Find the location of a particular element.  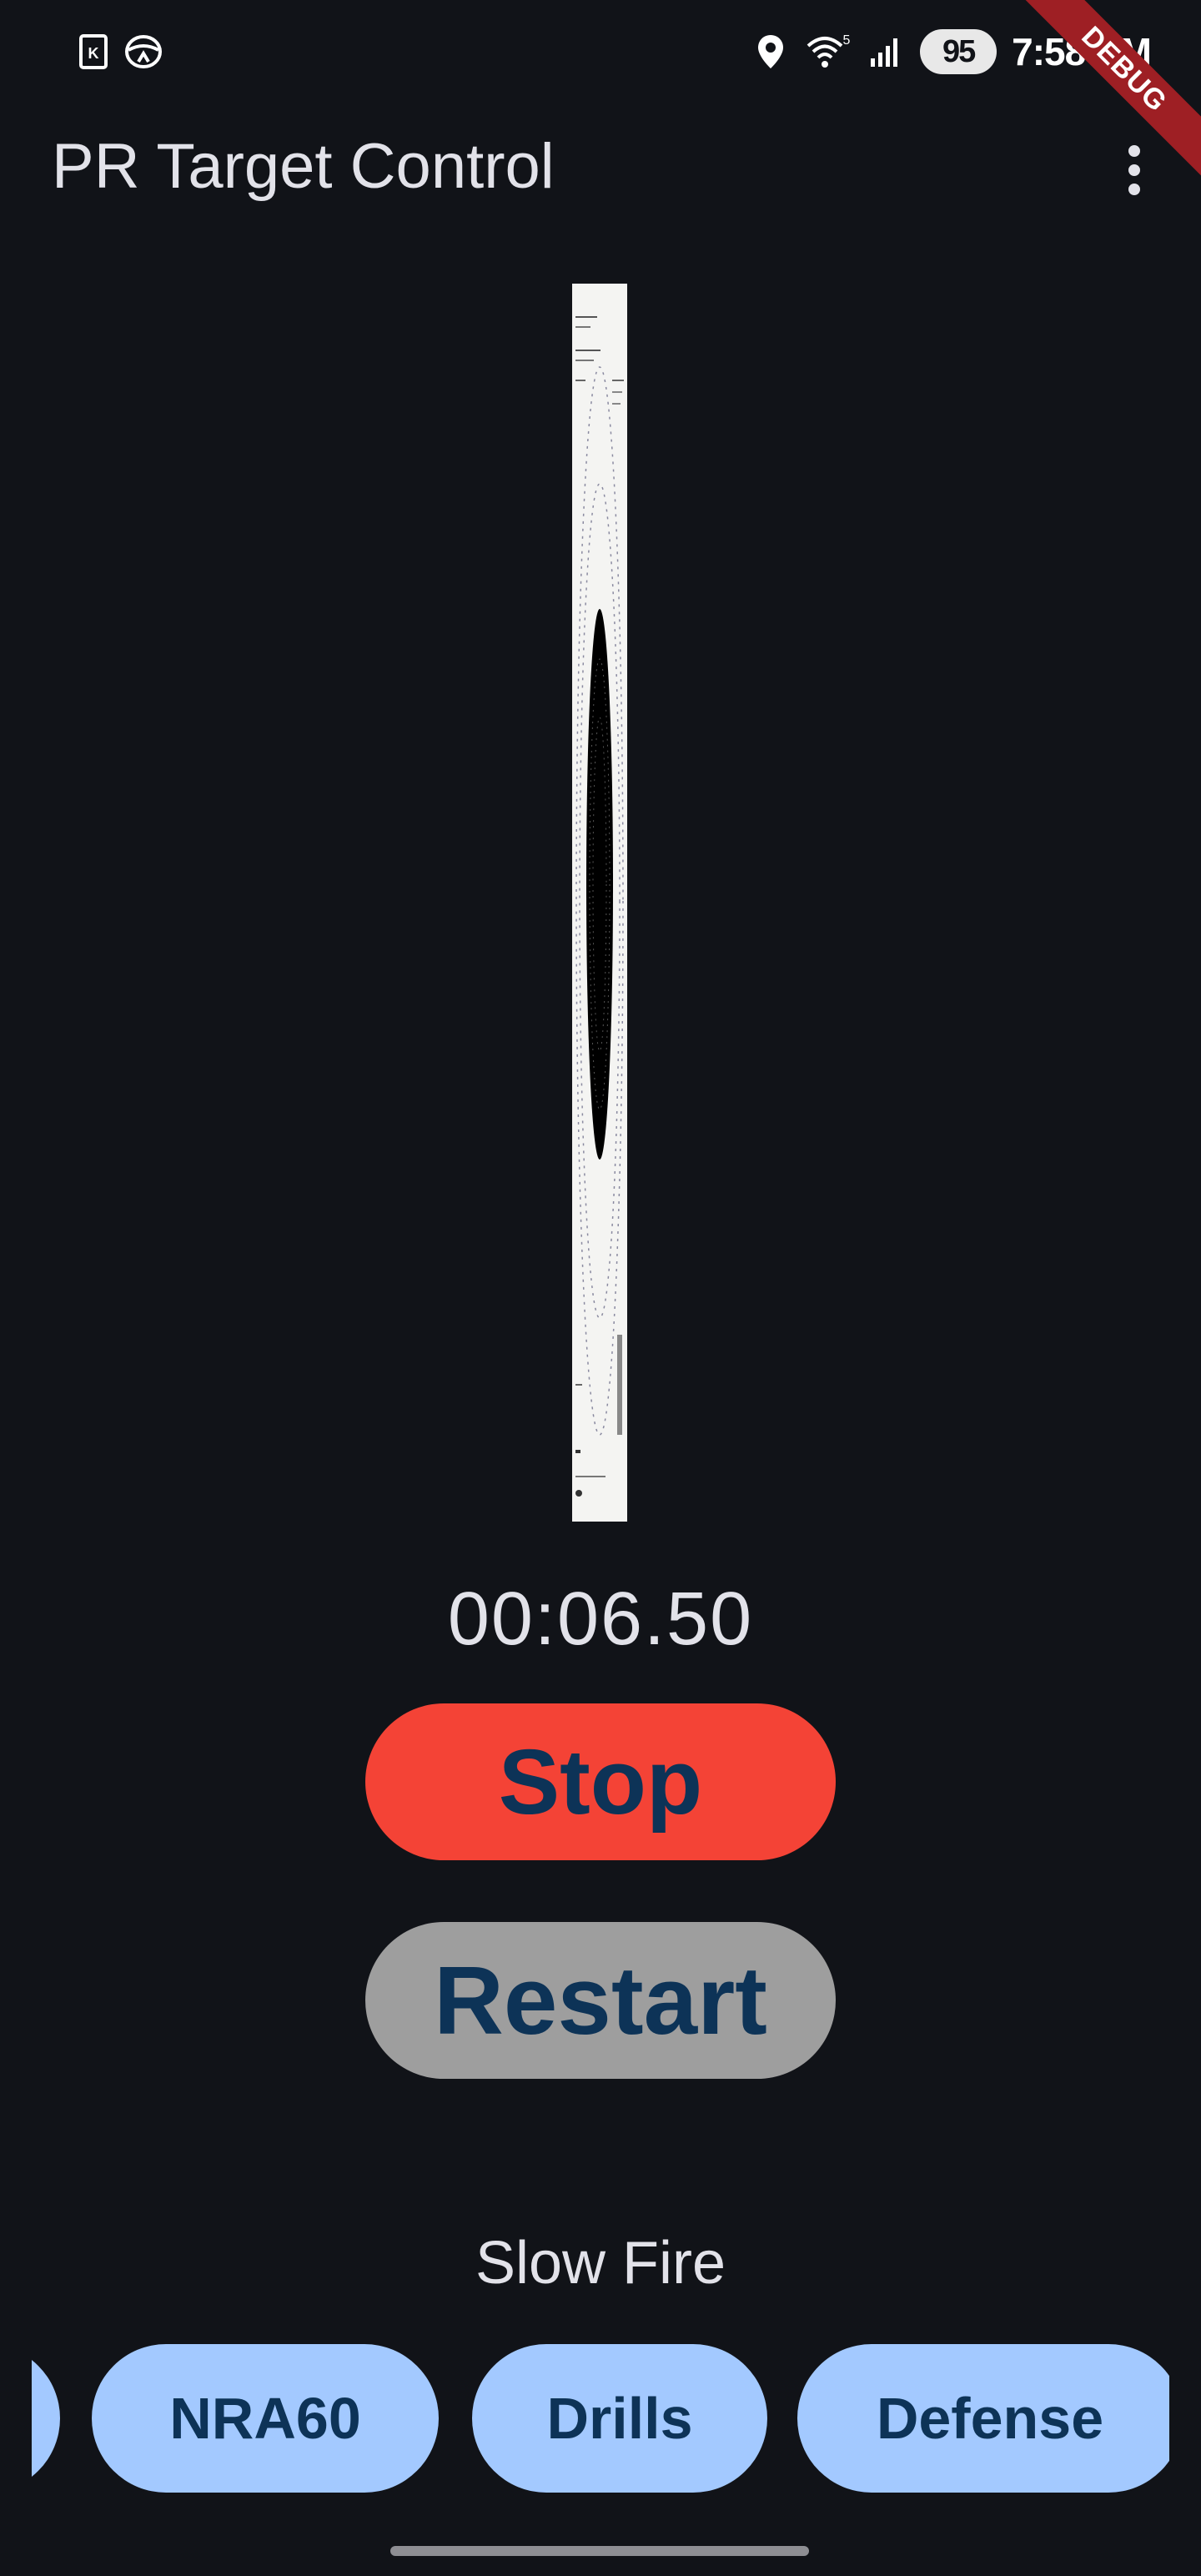

mode-label: Slow Fire is located at coordinates (601, 2263).